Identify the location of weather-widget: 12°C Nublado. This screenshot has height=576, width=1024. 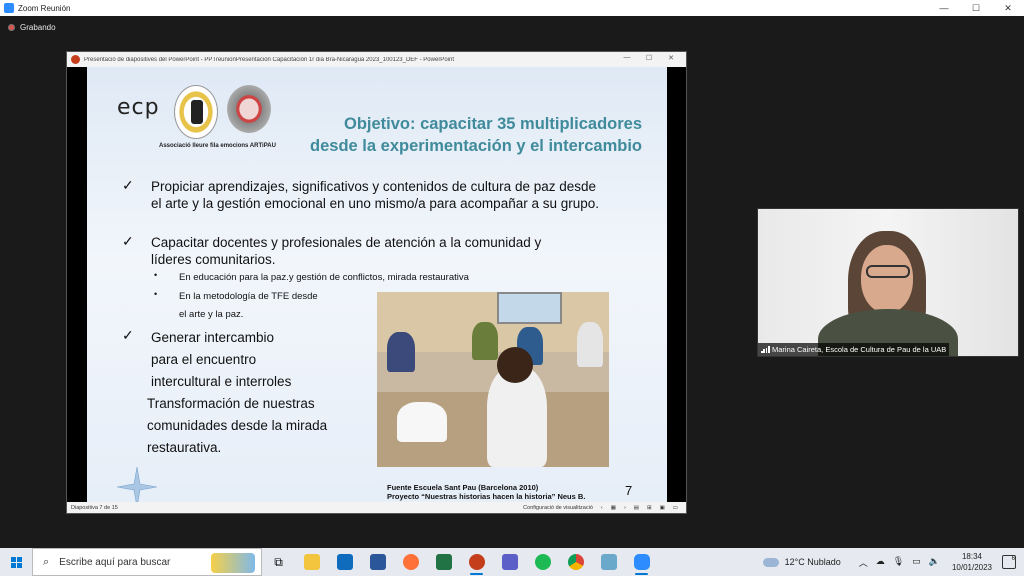
(801, 562).